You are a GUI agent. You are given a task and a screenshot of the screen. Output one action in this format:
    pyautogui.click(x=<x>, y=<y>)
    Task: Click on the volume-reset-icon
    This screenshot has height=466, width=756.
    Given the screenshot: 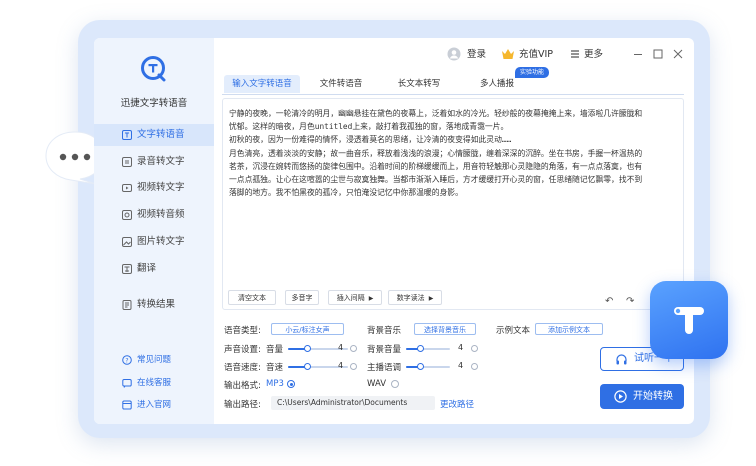 What is the action you would take?
    pyautogui.click(x=353, y=348)
    